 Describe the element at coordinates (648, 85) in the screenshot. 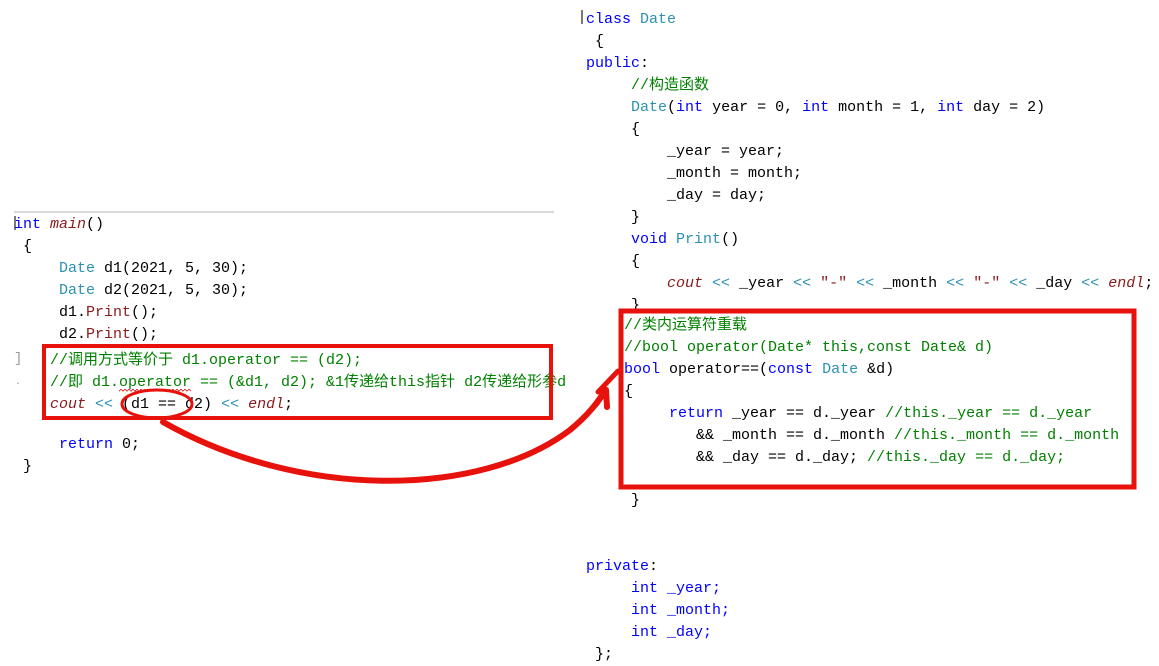

I see `code-token: //构造函数` at that location.